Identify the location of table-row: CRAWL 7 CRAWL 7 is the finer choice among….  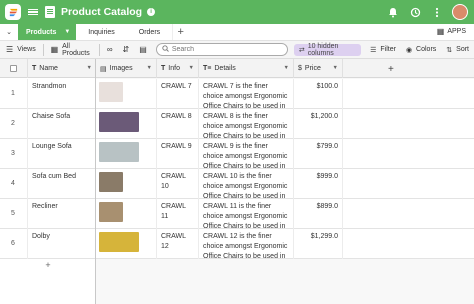
(285, 94).